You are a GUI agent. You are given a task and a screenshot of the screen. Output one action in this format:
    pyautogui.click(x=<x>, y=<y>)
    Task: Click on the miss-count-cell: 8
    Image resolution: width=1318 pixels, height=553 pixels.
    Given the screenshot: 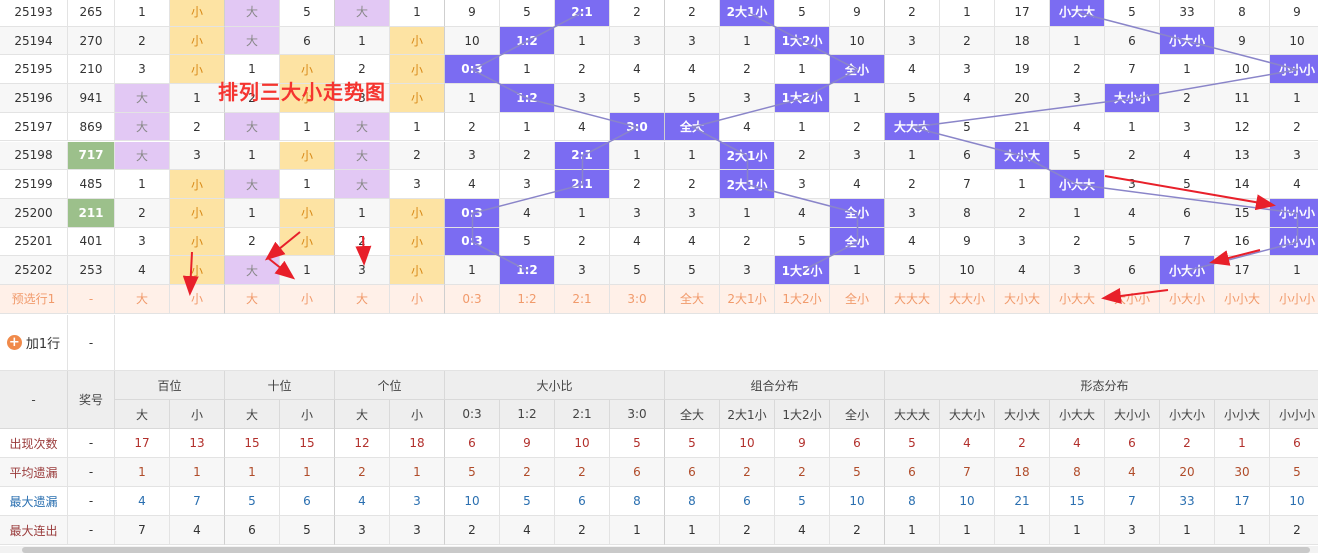 What is the action you would take?
    pyautogui.click(x=967, y=213)
    